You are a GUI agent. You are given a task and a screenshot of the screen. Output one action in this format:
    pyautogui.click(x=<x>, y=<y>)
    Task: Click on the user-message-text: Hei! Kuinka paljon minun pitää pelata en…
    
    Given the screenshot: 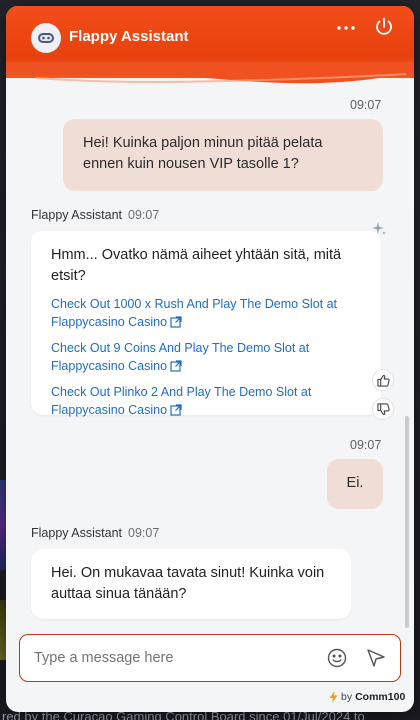 What is the action you would take?
    pyautogui.click(x=203, y=153)
    